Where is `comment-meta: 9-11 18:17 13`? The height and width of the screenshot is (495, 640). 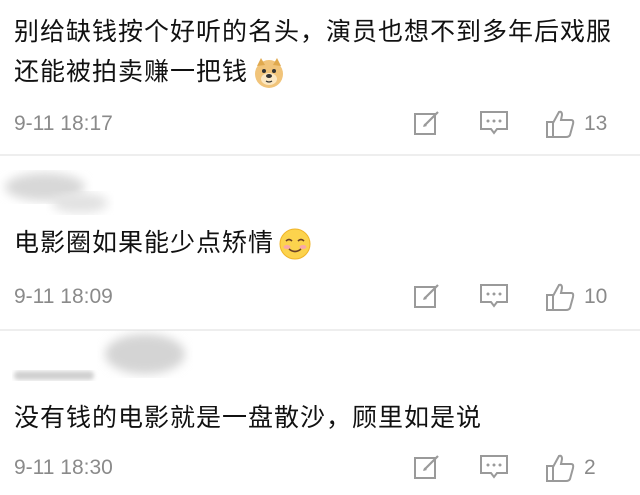 comment-meta: 9-11 18:17 13 is located at coordinates (320, 126).